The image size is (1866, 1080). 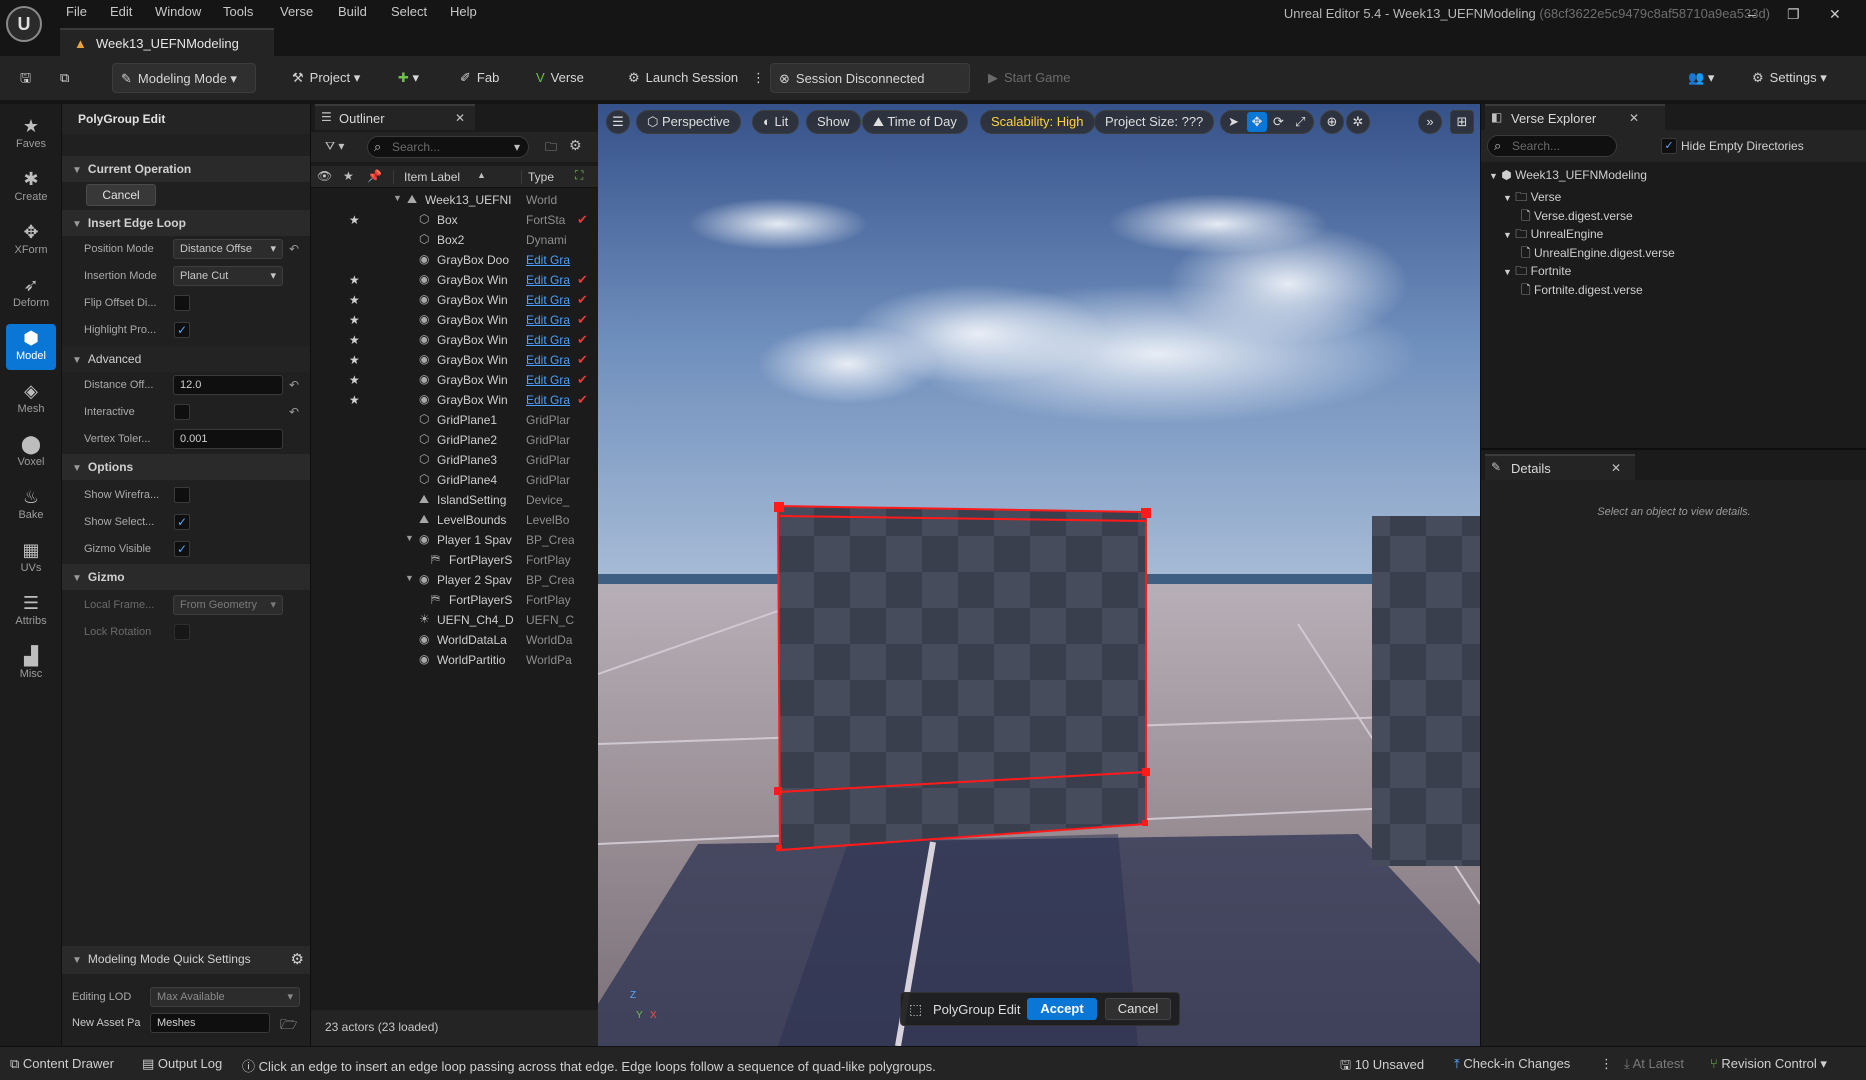 What do you see at coordinates (479, 78) in the screenshot?
I see `fab-button: ✐ Fab` at bounding box center [479, 78].